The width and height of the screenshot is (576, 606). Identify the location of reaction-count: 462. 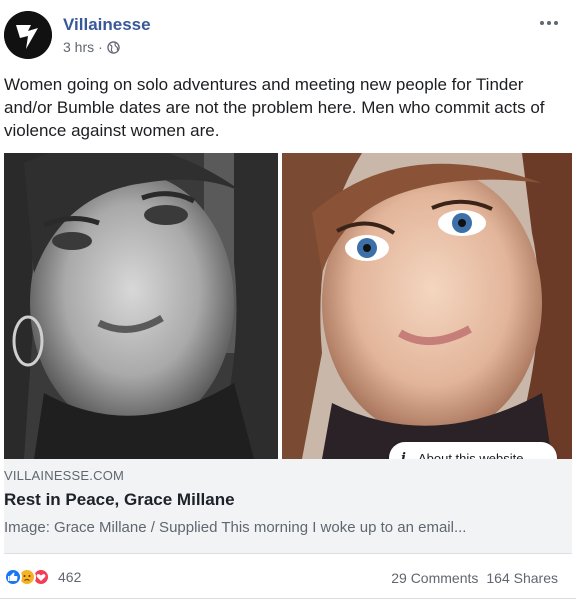
(70, 577).